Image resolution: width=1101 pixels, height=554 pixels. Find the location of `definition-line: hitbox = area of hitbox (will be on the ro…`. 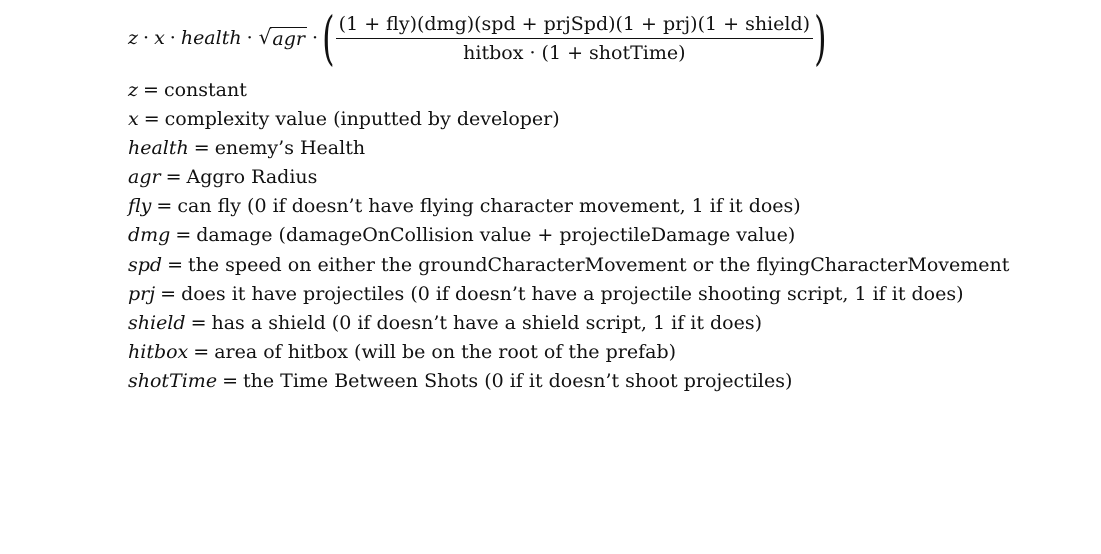

definition-line: hitbox = area of hitbox (will be on the ro… is located at coordinates (608, 352).